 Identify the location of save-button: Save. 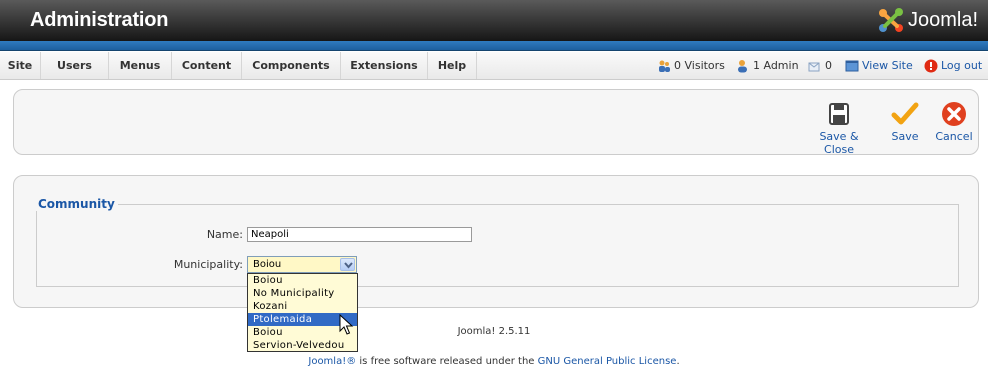
(905, 122).